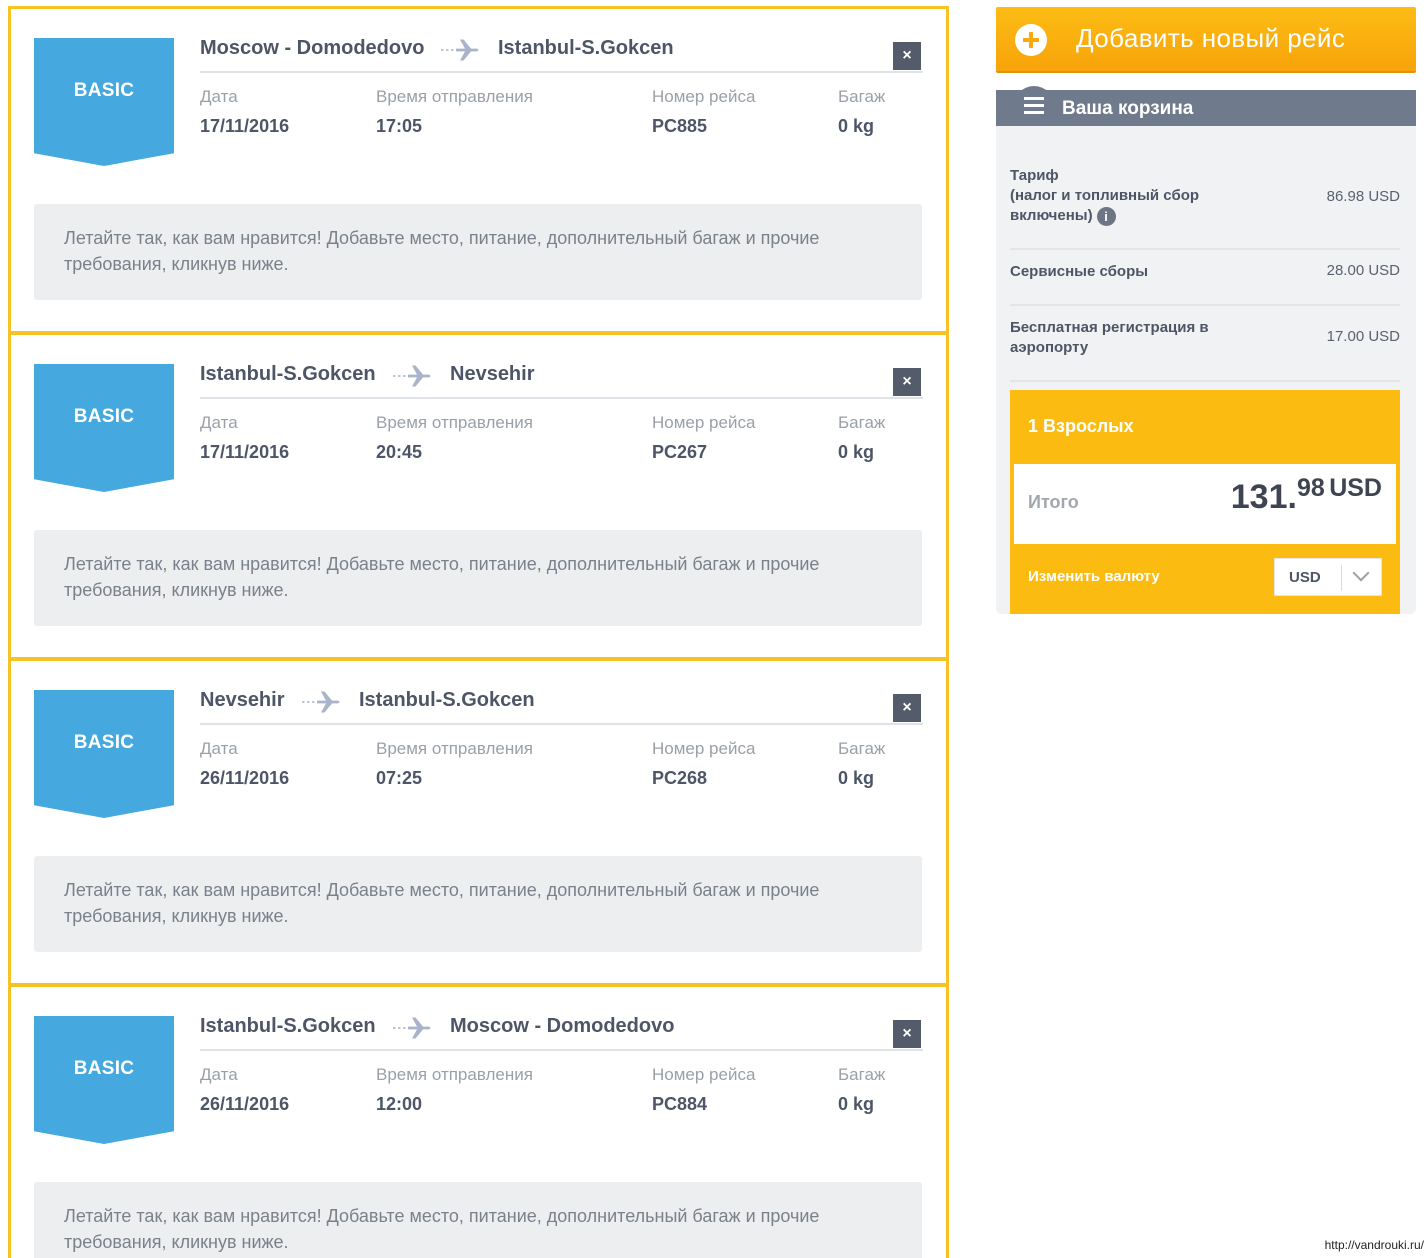 Image resolution: width=1428 pixels, height=1258 pixels. I want to click on add-flight-label: Добавить новый рейс, so click(1211, 38).